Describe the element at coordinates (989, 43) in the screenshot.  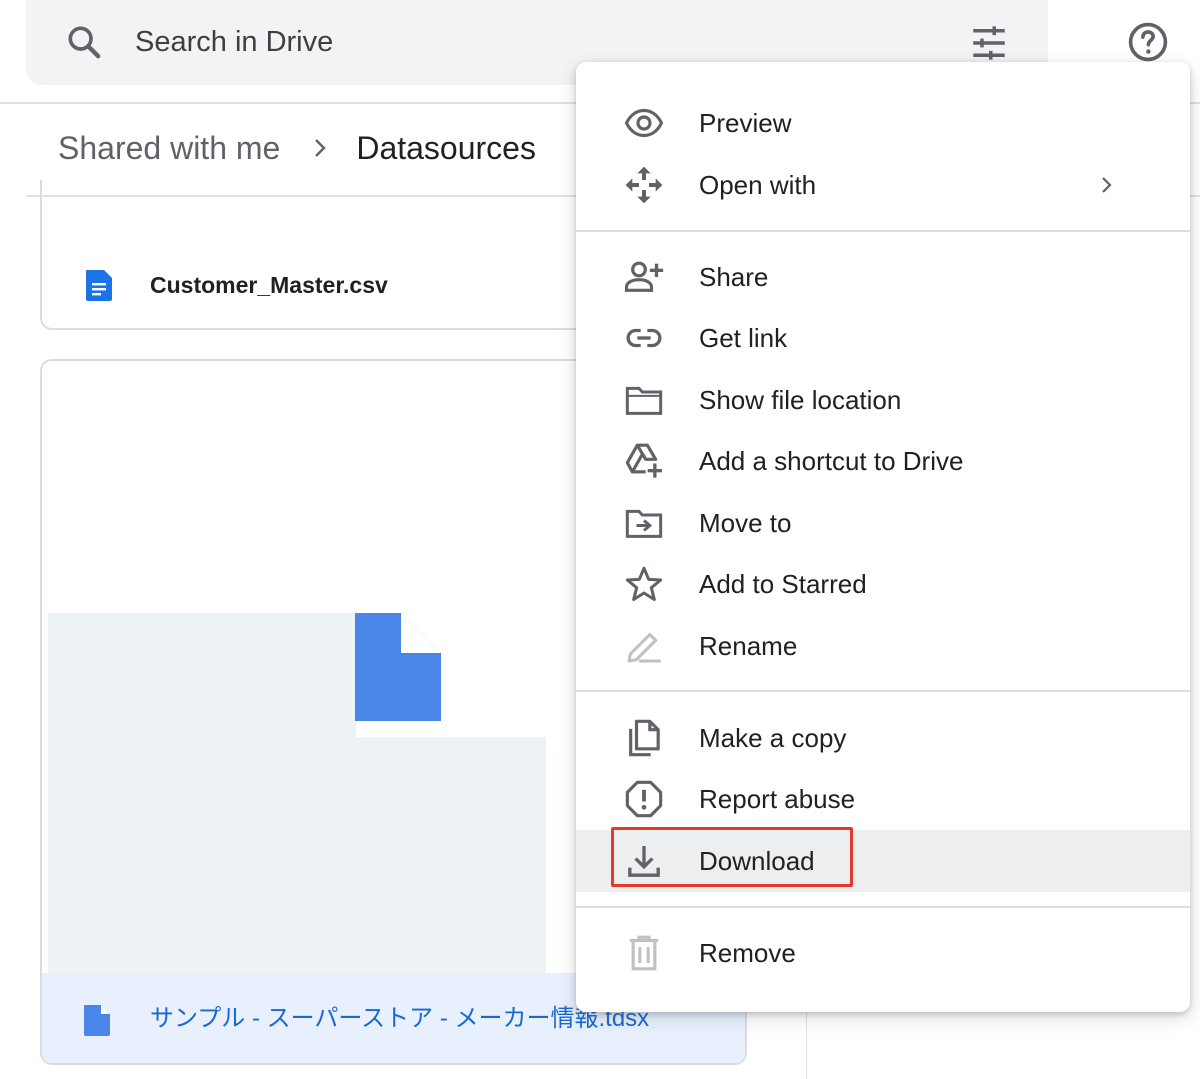
I see `tune-icon` at that location.